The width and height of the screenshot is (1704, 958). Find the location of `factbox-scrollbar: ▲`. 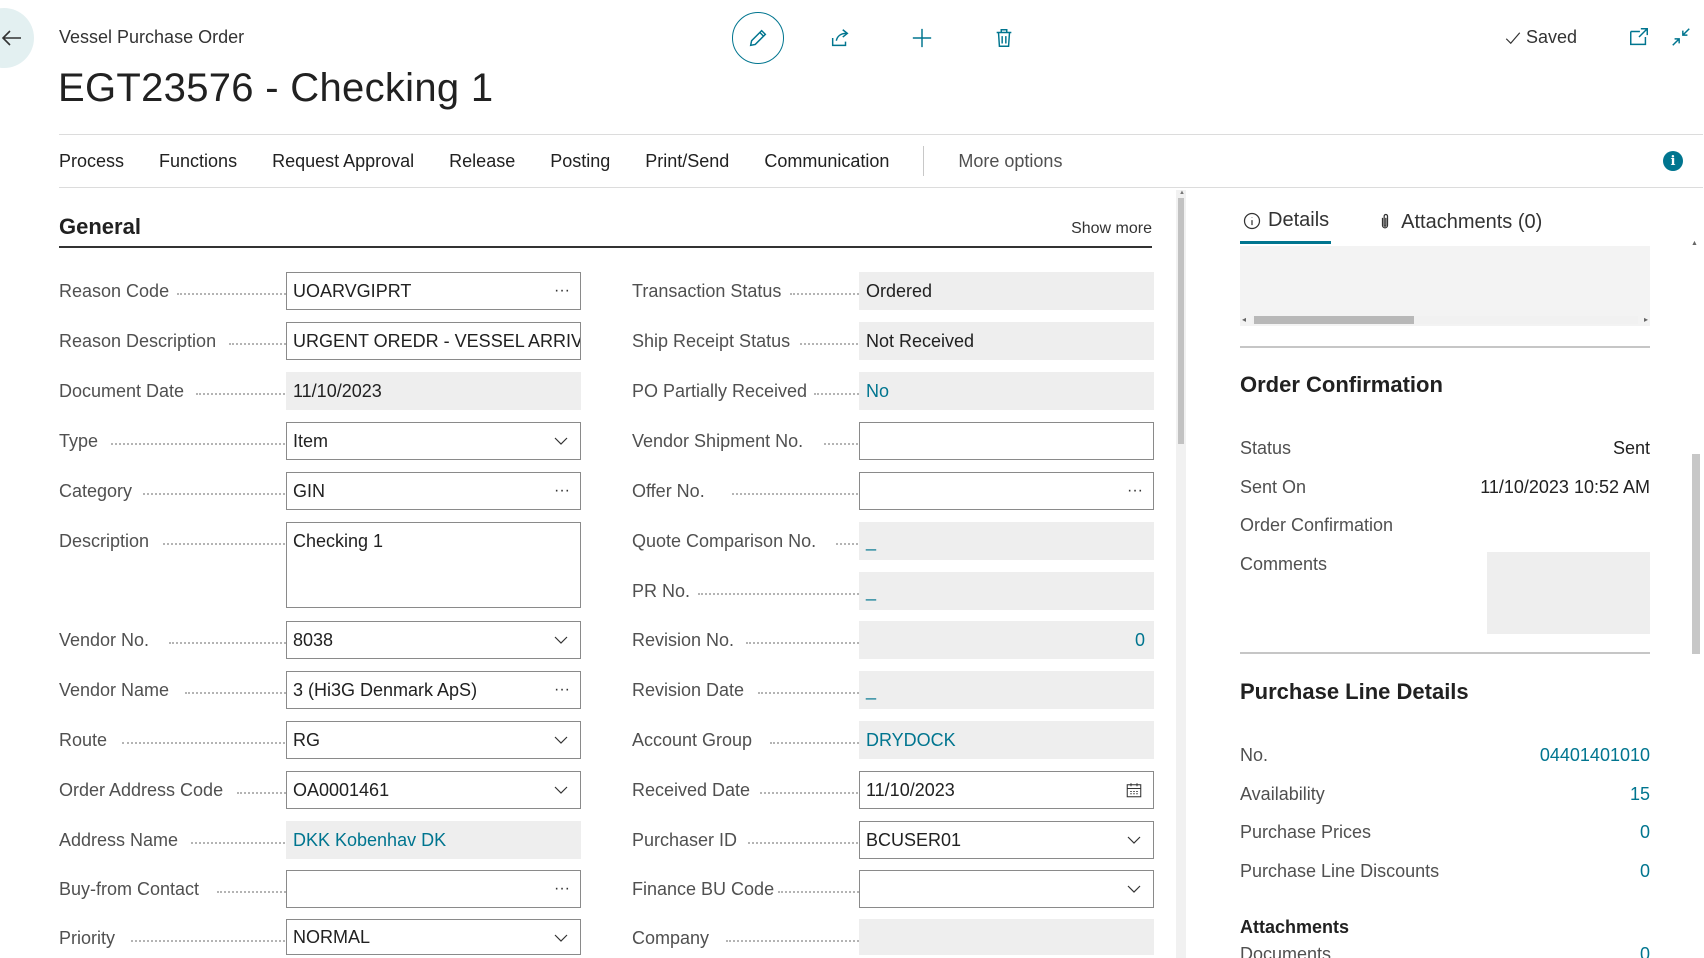

factbox-scrollbar: ▲ is located at coordinates (1695, 599).